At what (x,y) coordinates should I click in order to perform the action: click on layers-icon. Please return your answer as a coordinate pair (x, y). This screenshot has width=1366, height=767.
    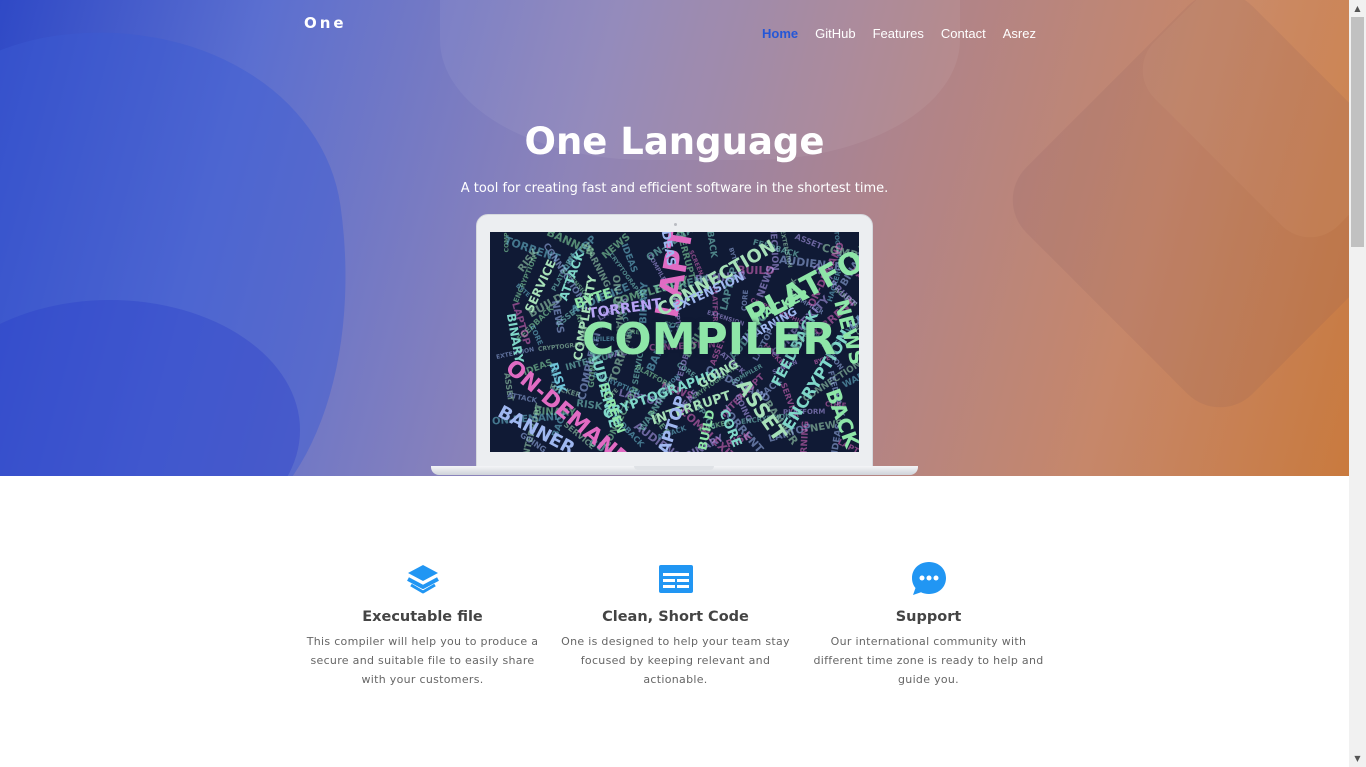
    Looking at the image, I should click on (422, 579).